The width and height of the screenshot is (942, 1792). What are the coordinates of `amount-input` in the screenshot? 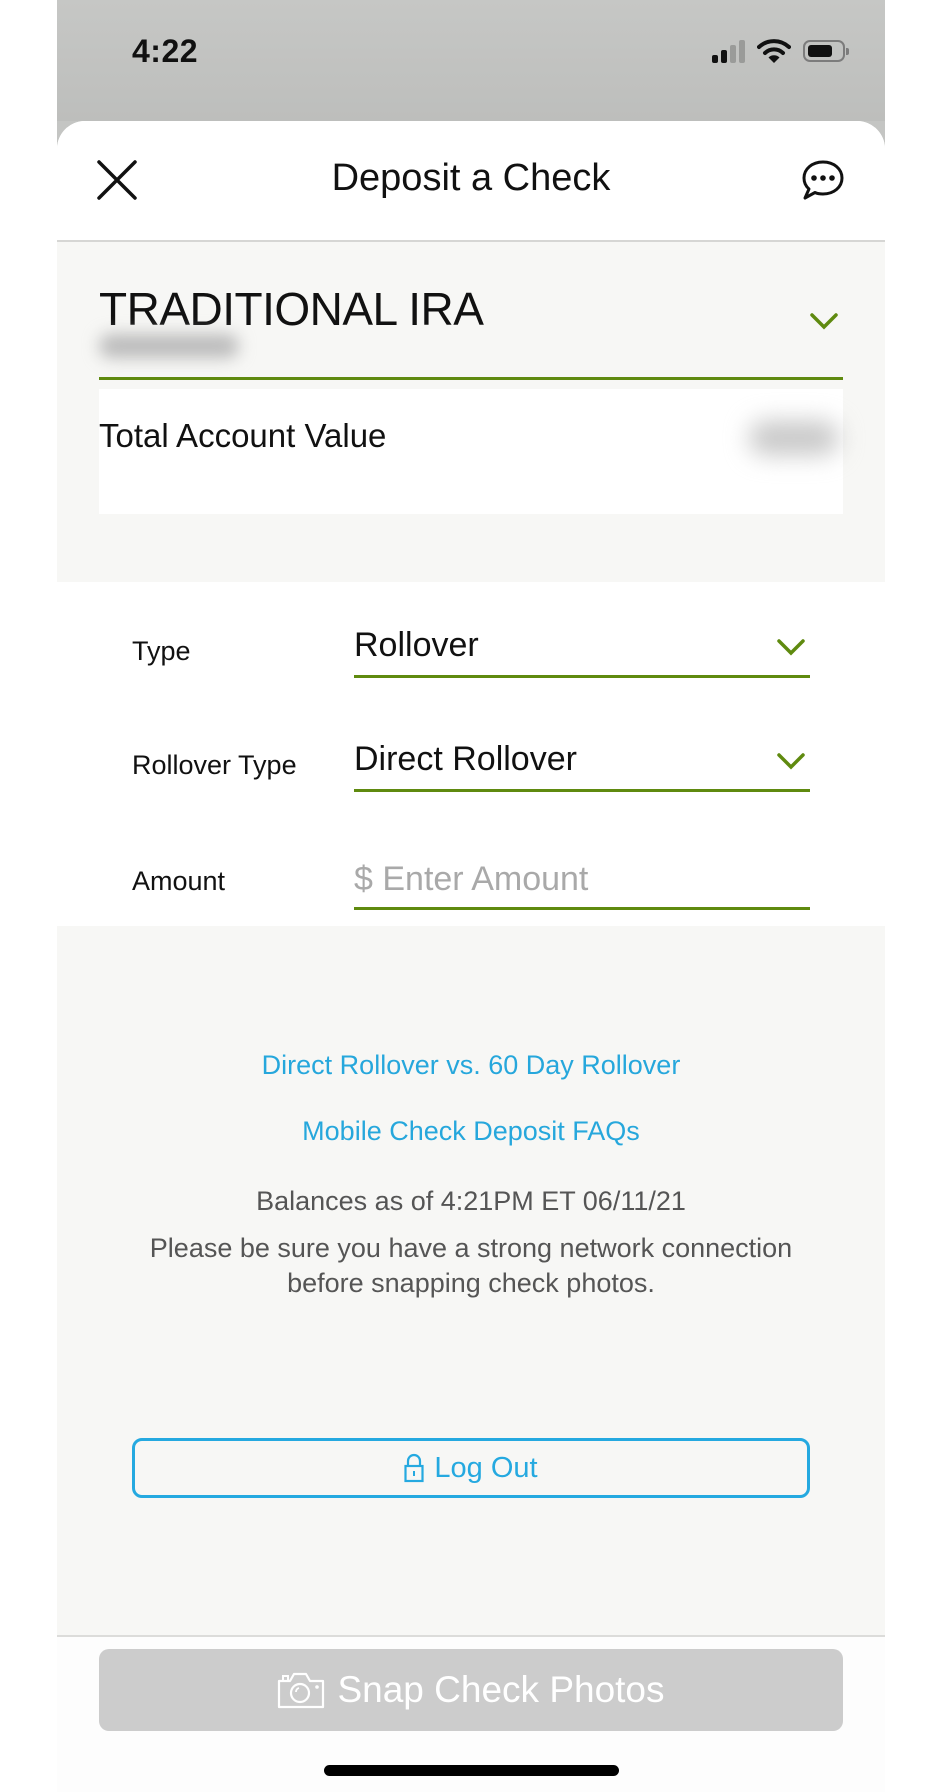 It's located at (582, 879).